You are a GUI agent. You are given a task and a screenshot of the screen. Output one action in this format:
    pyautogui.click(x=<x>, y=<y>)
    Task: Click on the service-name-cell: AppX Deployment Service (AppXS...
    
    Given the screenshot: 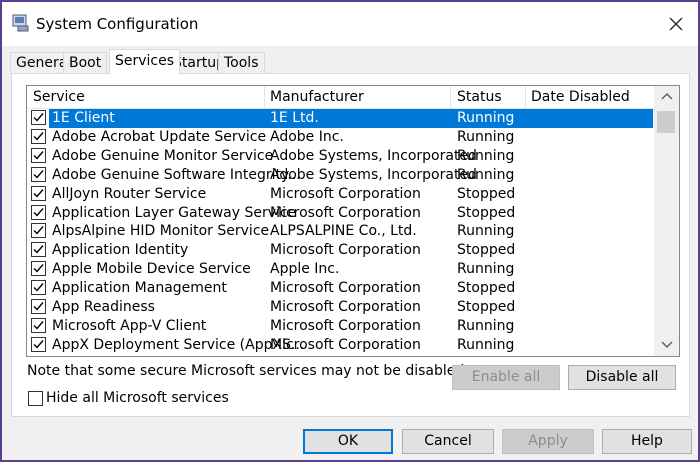 What is the action you would take?
    pyautogui.click(x=178, y=344)
    